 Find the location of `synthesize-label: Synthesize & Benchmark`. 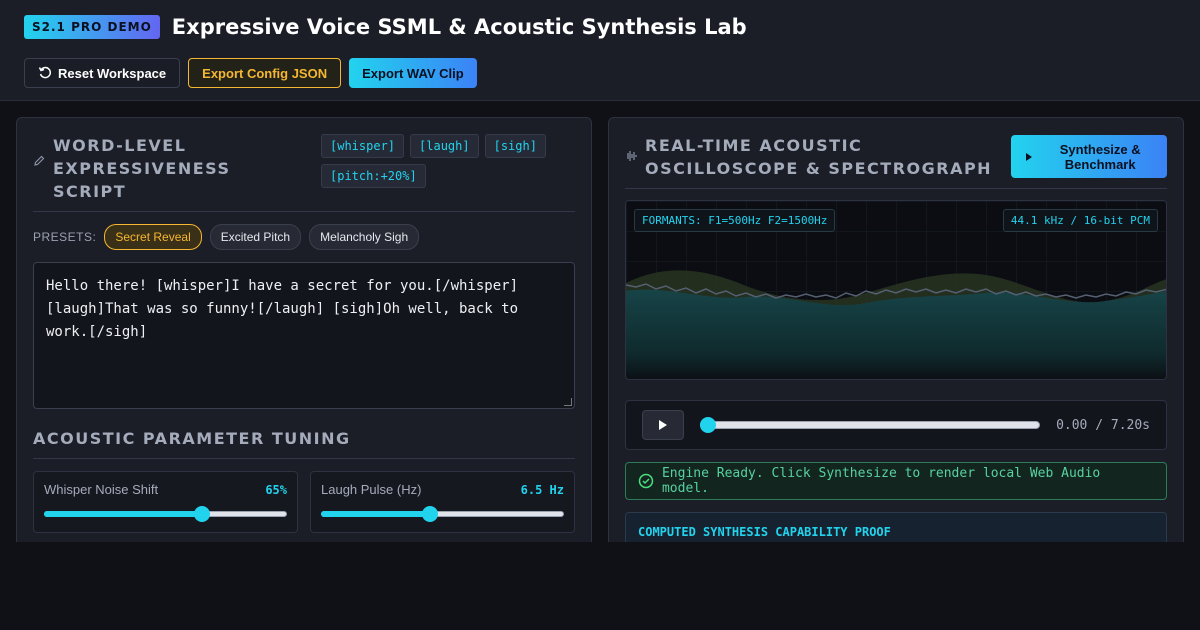

synthesize-label: Synthesize & Benchmark is located at coordinates (1100, 156).